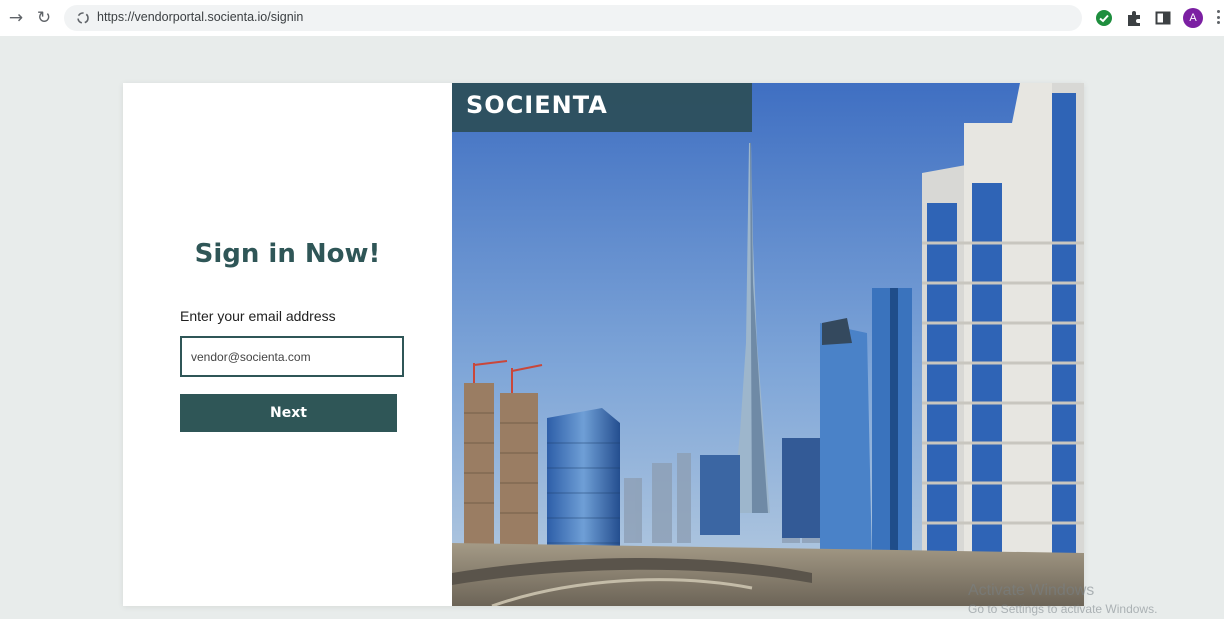  What do you see at coordinates (1104, 18) in the screenshot?
I see `extension-check-icon` at bounding box center [1104, 18].